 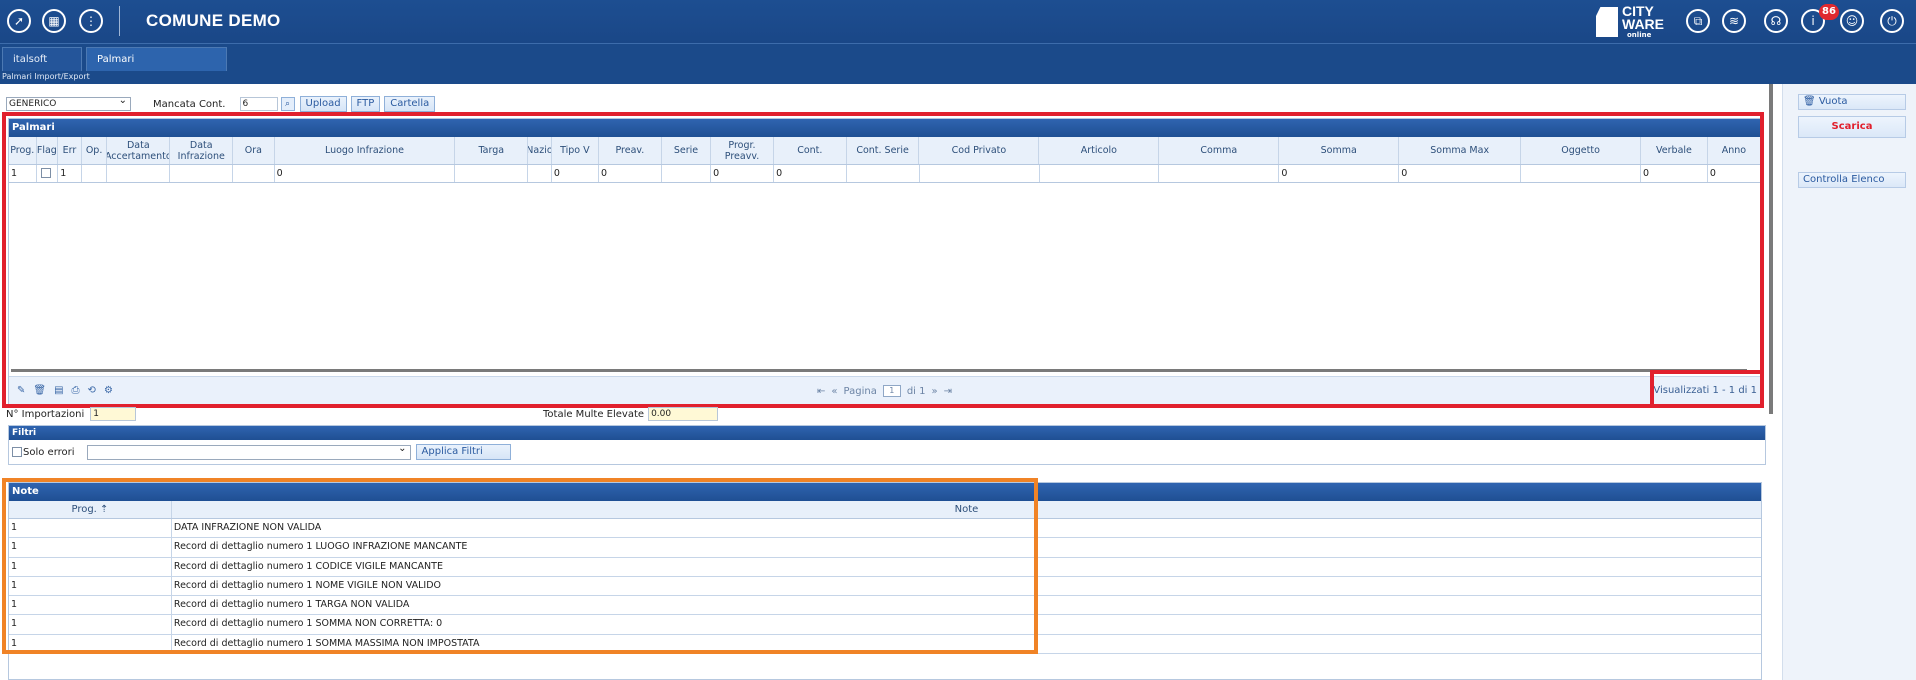 I want to click on search-icon: ⌕, so click(x=287, y=104).